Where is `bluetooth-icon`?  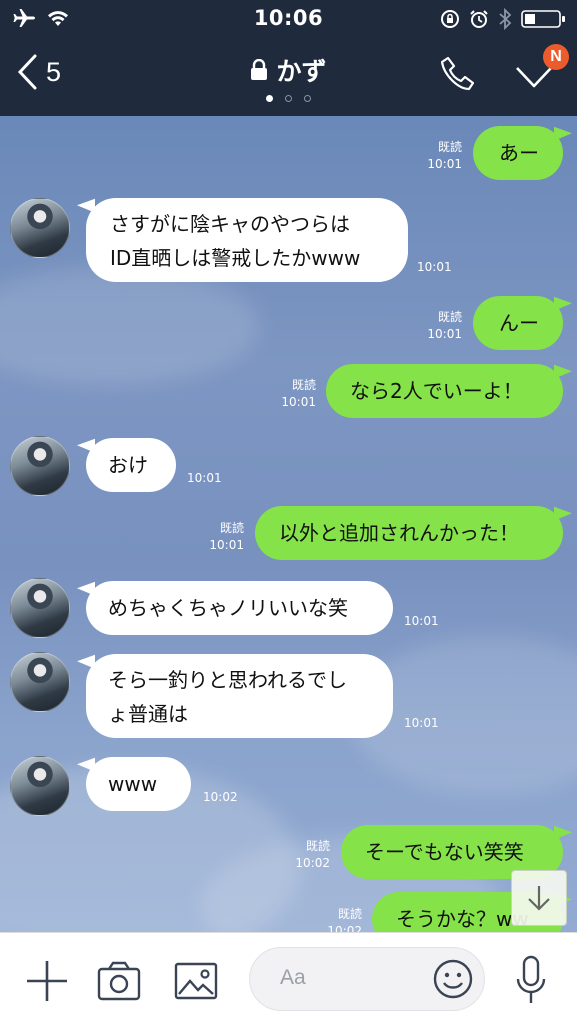
bluetooth-icon is located at coordinates (505, 20).